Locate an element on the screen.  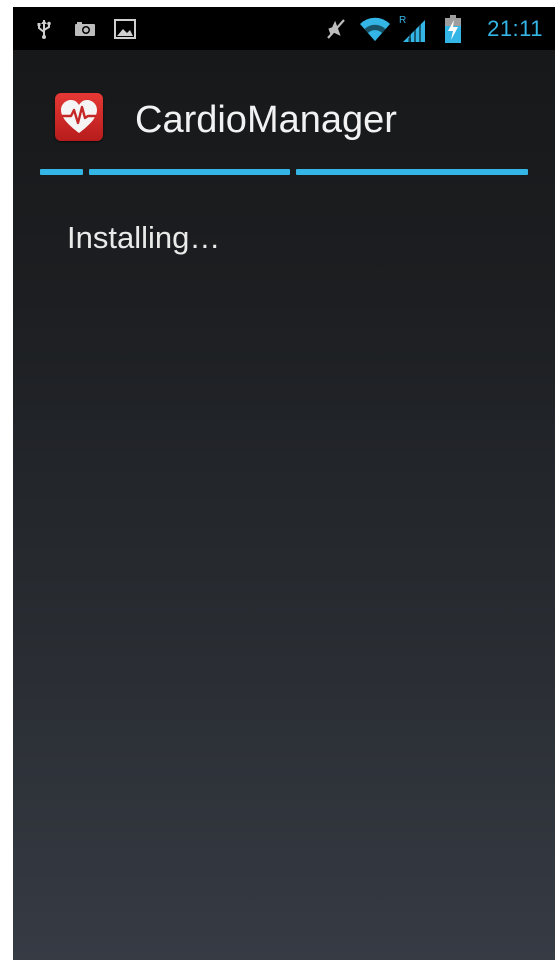
camera-icon is located at coordinates (85, 28).